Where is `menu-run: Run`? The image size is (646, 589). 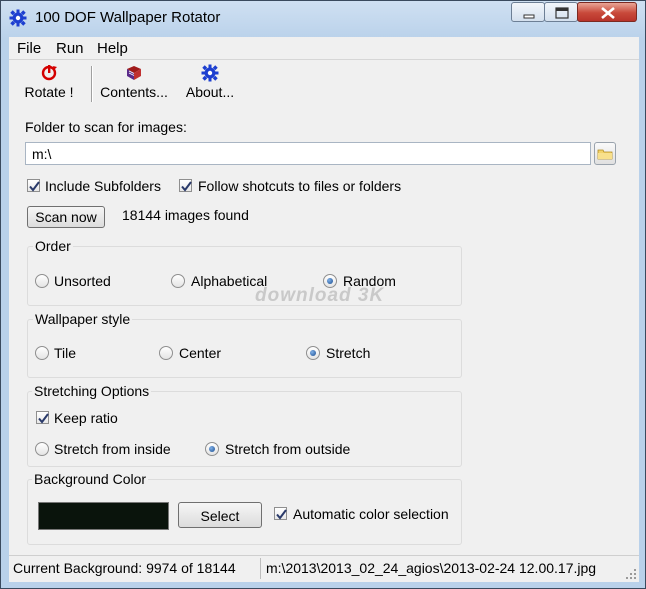 menu-run: Run is located at coordinates (70, 48).